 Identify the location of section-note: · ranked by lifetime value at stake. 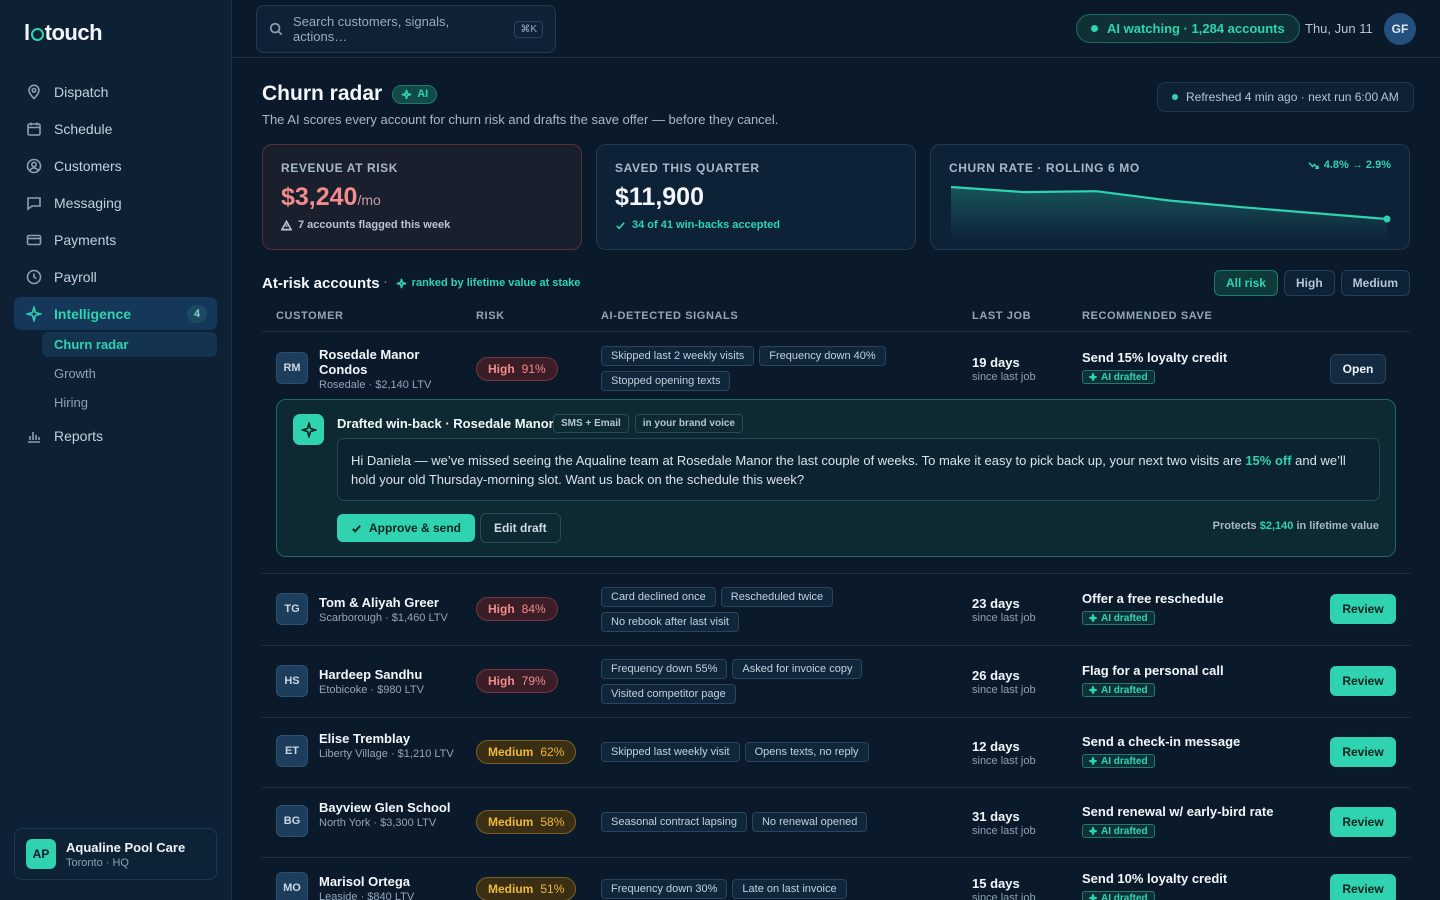
(482, 283).